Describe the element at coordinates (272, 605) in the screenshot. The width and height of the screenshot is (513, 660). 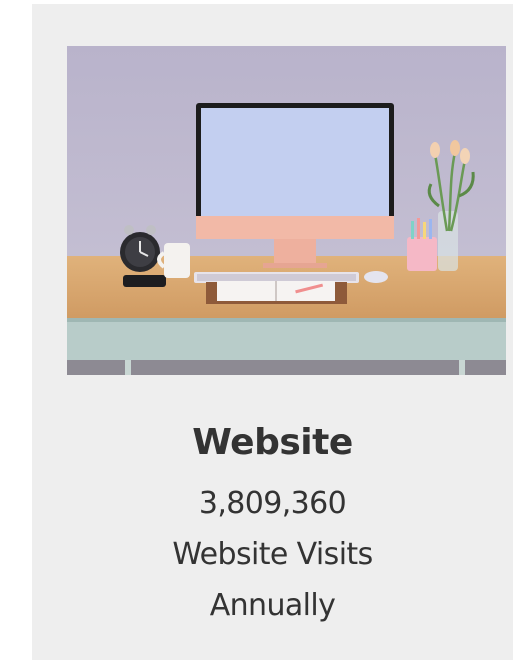
I see `stat-period: Annually` at that location.